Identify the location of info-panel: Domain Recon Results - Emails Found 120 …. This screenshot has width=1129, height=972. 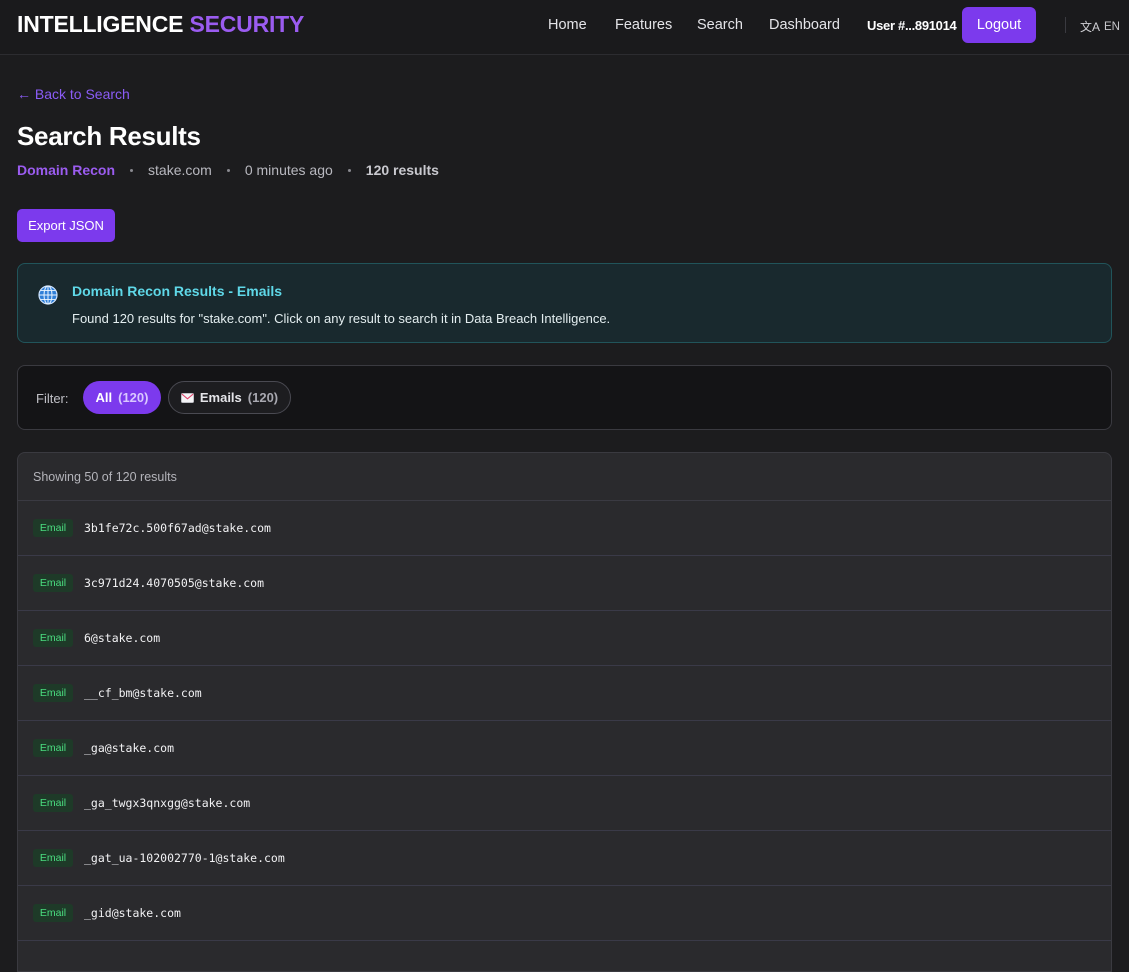
(564, 303).